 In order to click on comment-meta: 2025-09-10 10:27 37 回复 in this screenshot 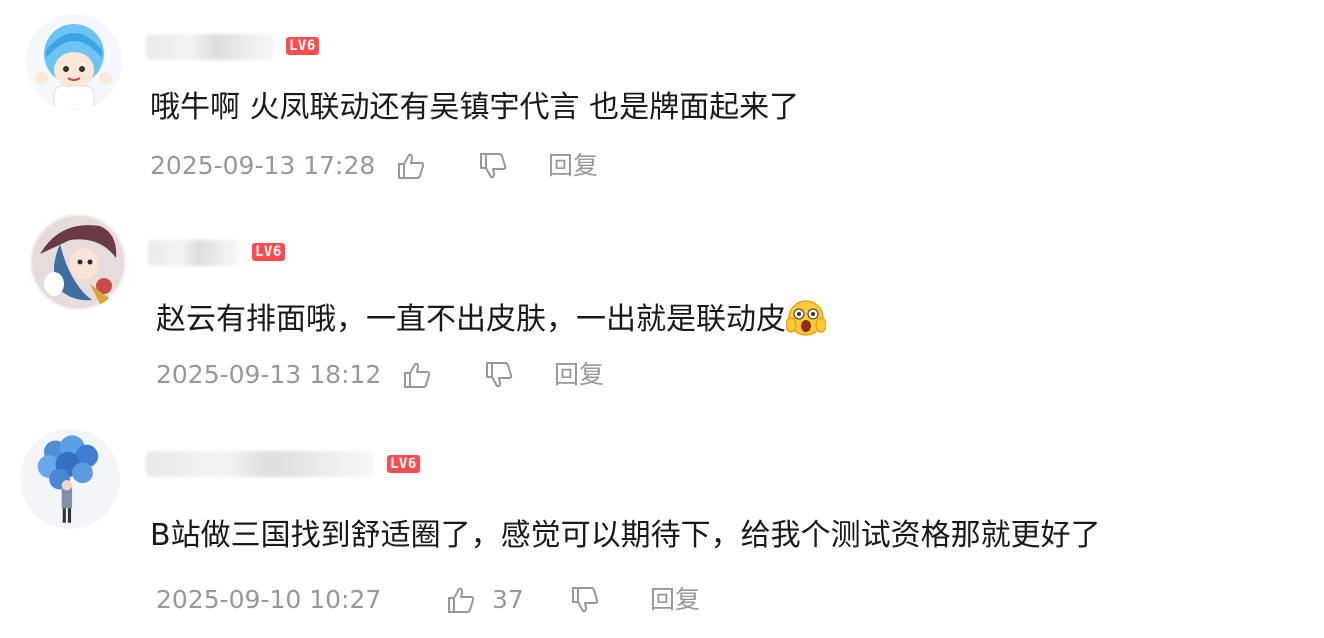, I will do `click(456, 600)`.